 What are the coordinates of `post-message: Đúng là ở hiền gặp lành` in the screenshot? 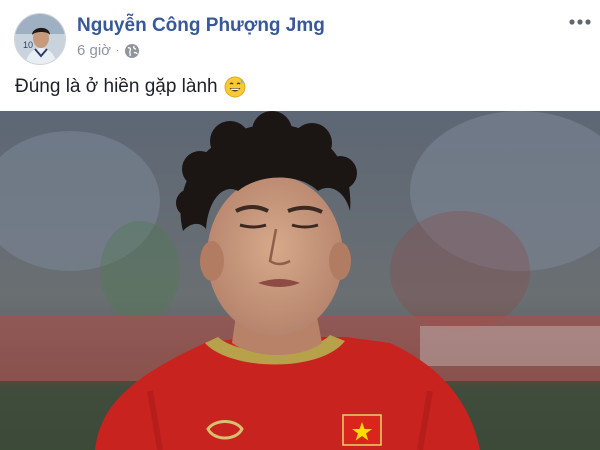 It's located at (116, 86).